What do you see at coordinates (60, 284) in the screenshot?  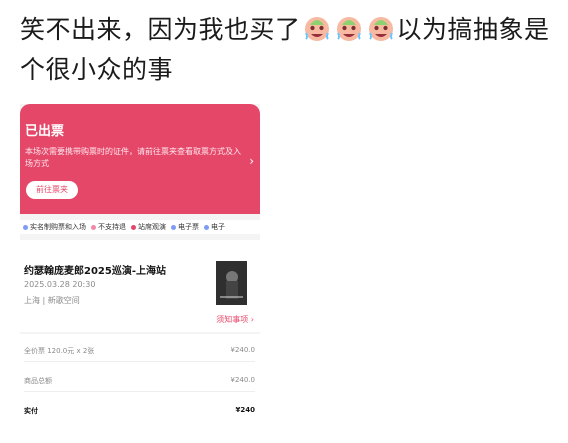 I see `event-datetime: 2025.03.28 20:30` at bounding box center [60, 284].